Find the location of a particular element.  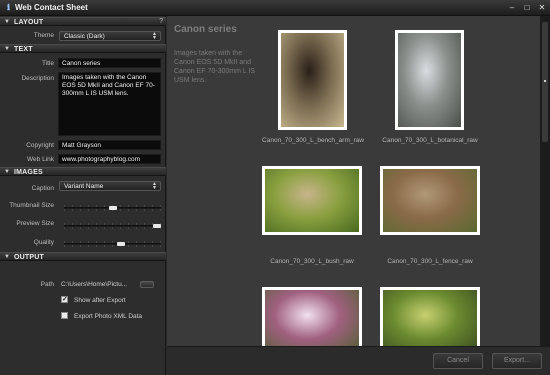

export-xml-checkbox is located at coordinates (64, 315).